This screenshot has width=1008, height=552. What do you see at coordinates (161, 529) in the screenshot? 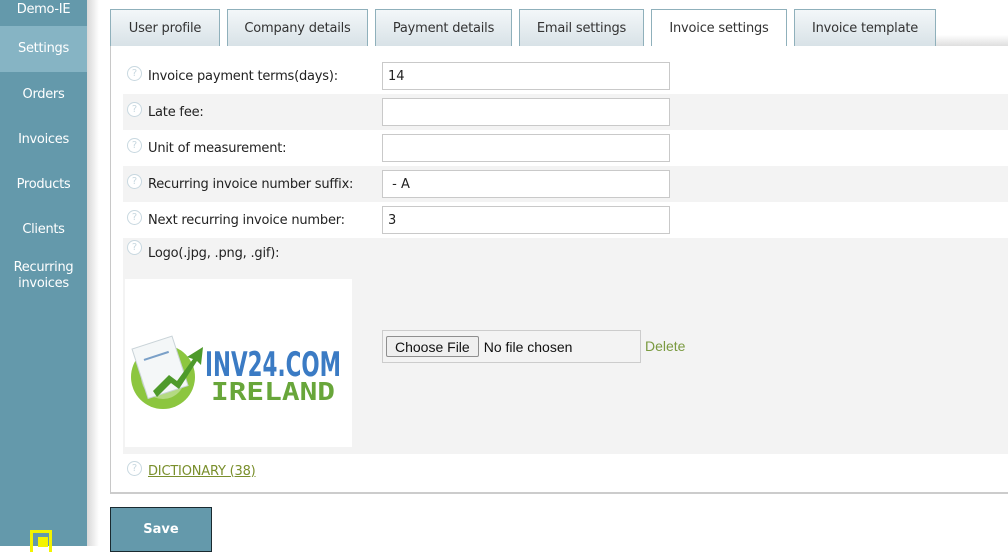
I see `save-button: Save` at bounding box center [161, 529].